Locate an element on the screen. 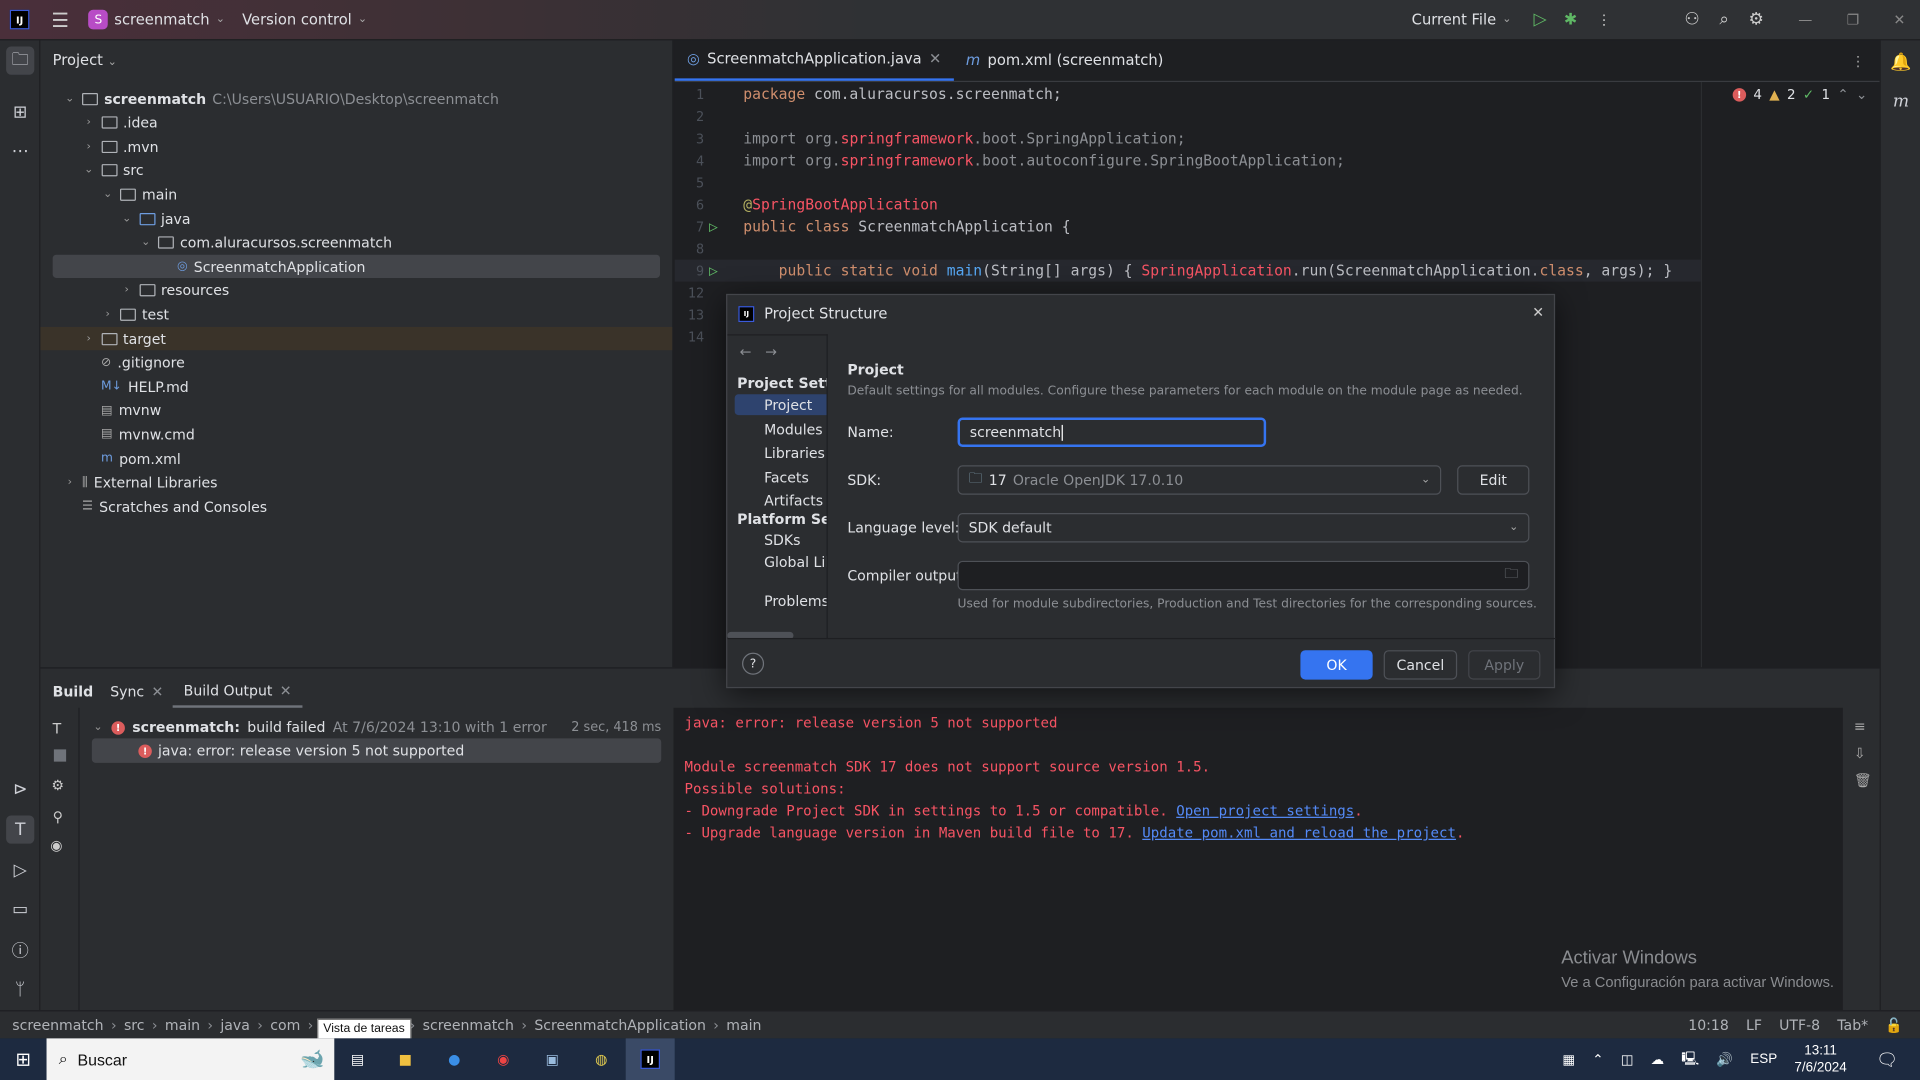  action-center-icon: 🗨 is located at coordinates (1887, 1059).